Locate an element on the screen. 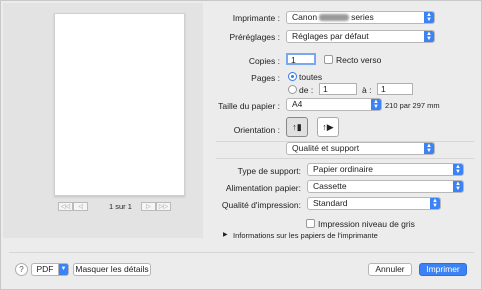 This screenshot has width=482, height=290. hide-details-button: Masquer les détails is located at coordinates (112, 269).